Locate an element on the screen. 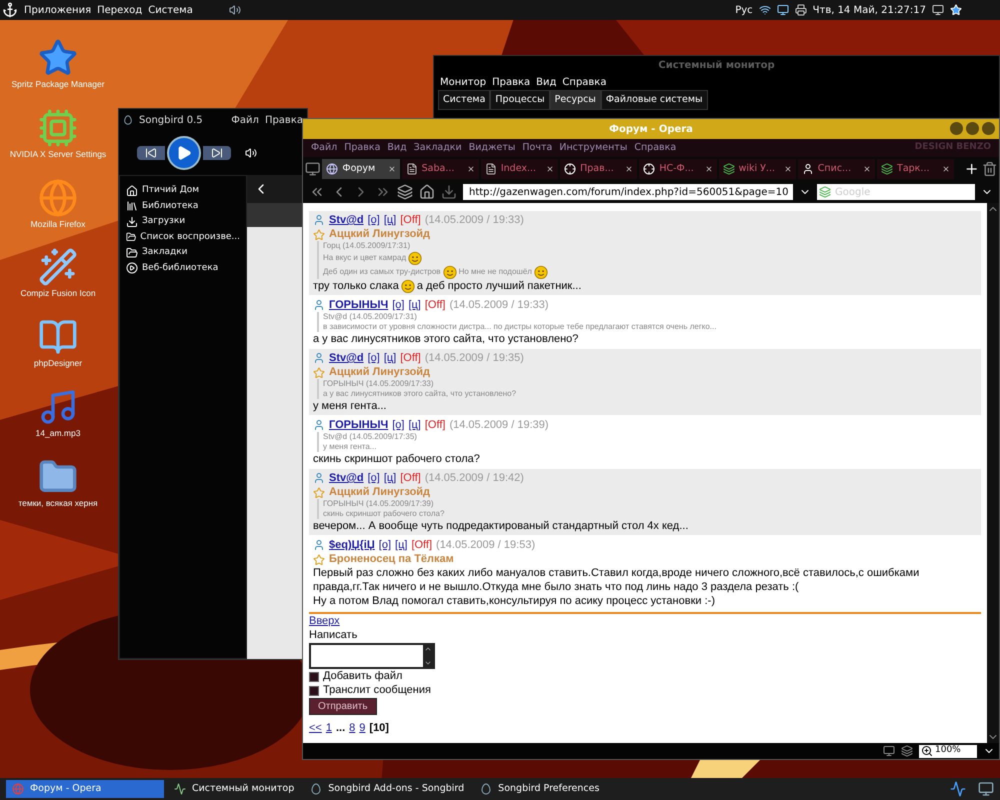 Image resolution: width=1000 pixels, height=800 pixels. keyboard-layout: Рус is located at coordinates (744, 10).